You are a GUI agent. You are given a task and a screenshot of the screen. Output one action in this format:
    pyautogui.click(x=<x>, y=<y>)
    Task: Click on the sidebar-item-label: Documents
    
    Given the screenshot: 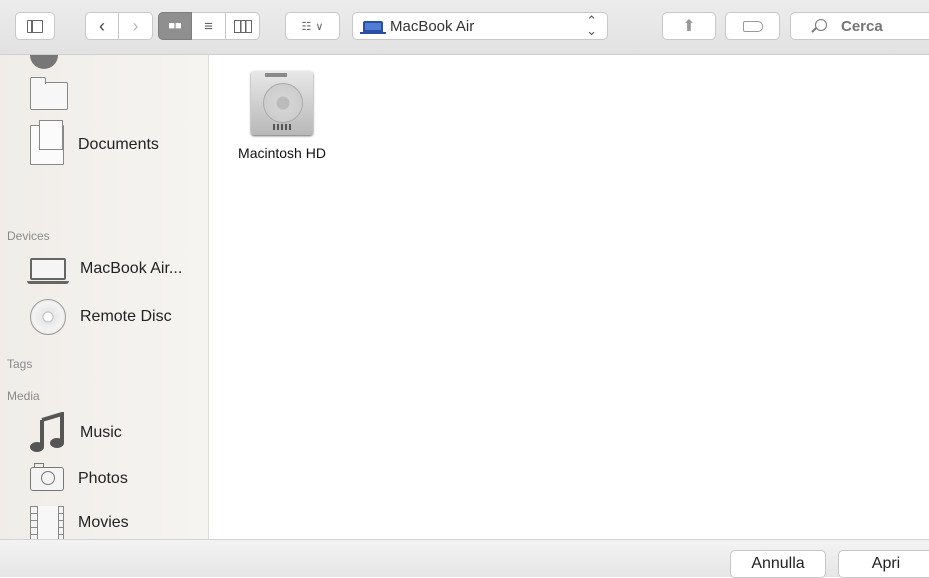 What is the action you would take?
    pyautogui.click(x=118, y=144)
    